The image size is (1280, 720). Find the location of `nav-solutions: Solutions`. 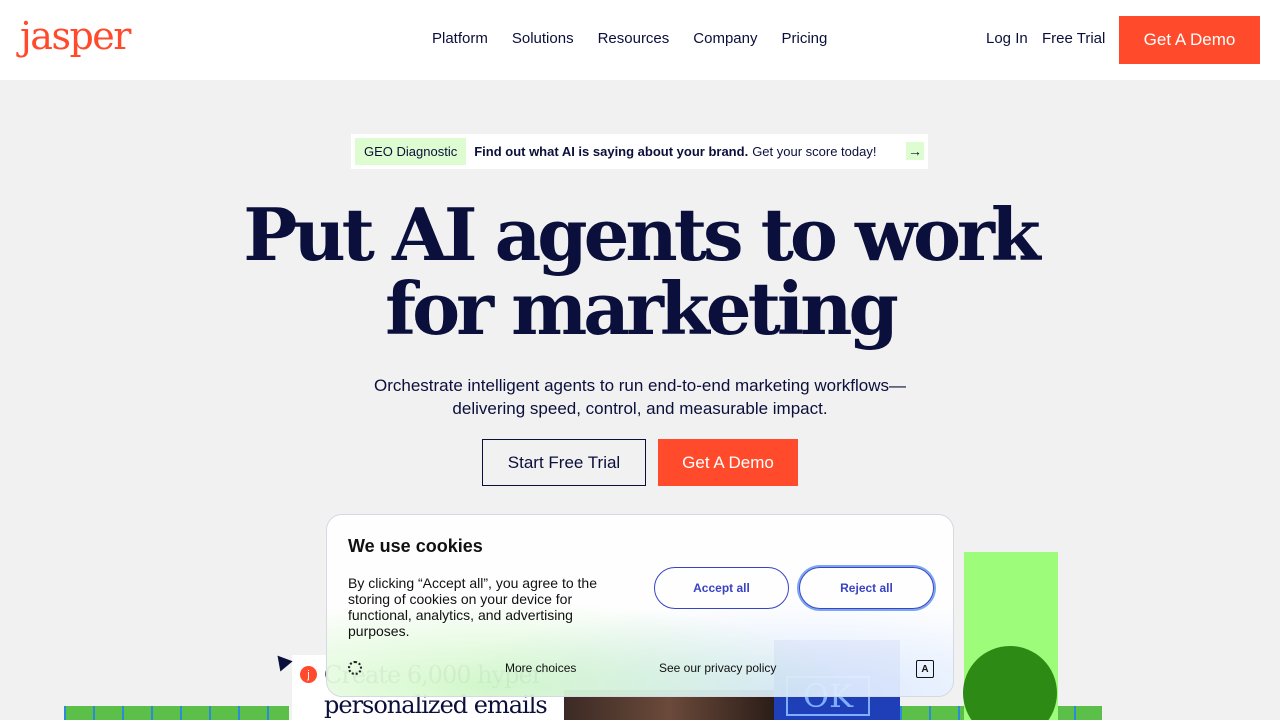

nav-solutions: Solutions is located at coordinates (543, 38).